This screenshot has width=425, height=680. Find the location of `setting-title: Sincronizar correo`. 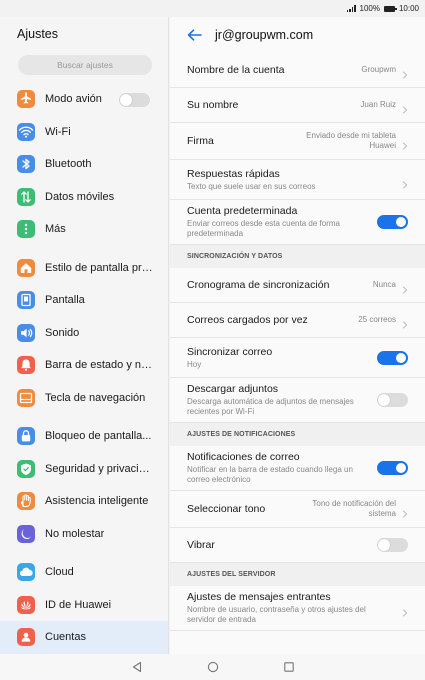

setting-title: Sincronizar correo is located at coordinates (230, 351).